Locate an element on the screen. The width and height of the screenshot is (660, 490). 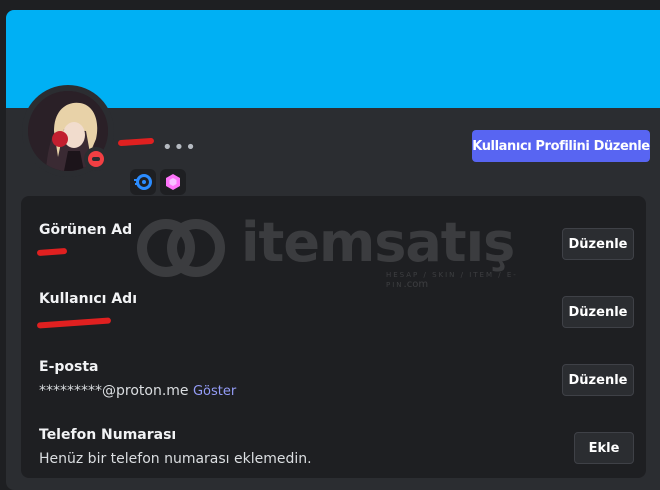
phone-label: Telefon Numarası is located at coordinates (108, 435).